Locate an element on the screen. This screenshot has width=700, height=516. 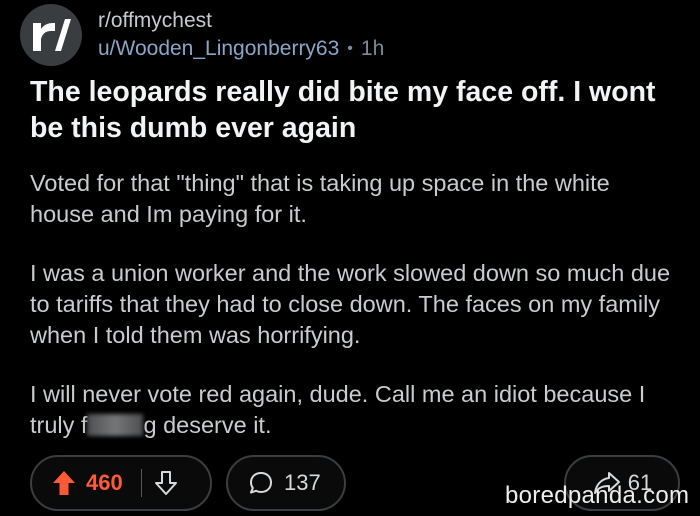
watermark: boredpanda.com is located at coordinates (597, 495).